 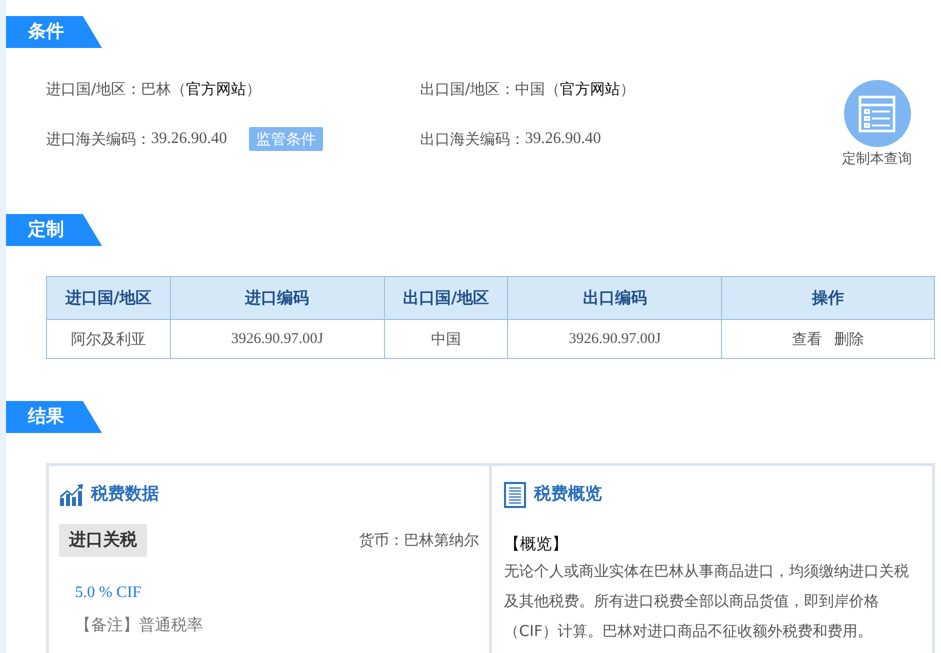 What do you see at coordinates (615, 298) in the screenshot?
I see `column-header: 出口编码` at bounding box center [615, 298].